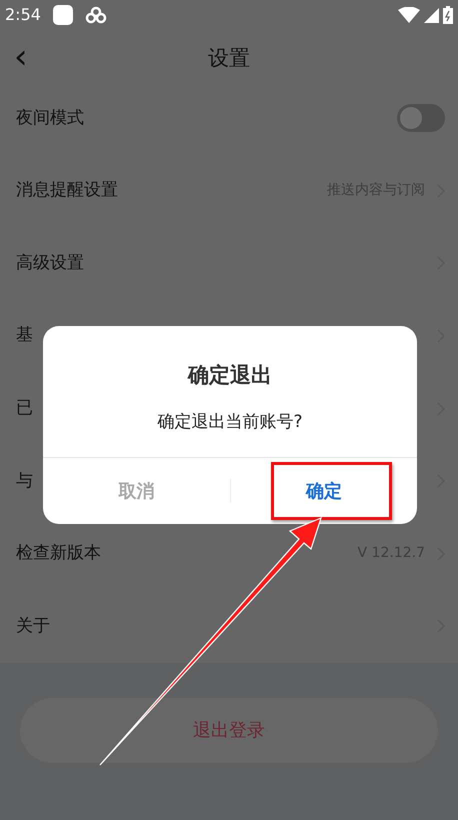 The image size is (458, 820). I want to click on row-label: 已, so click(24, 408).